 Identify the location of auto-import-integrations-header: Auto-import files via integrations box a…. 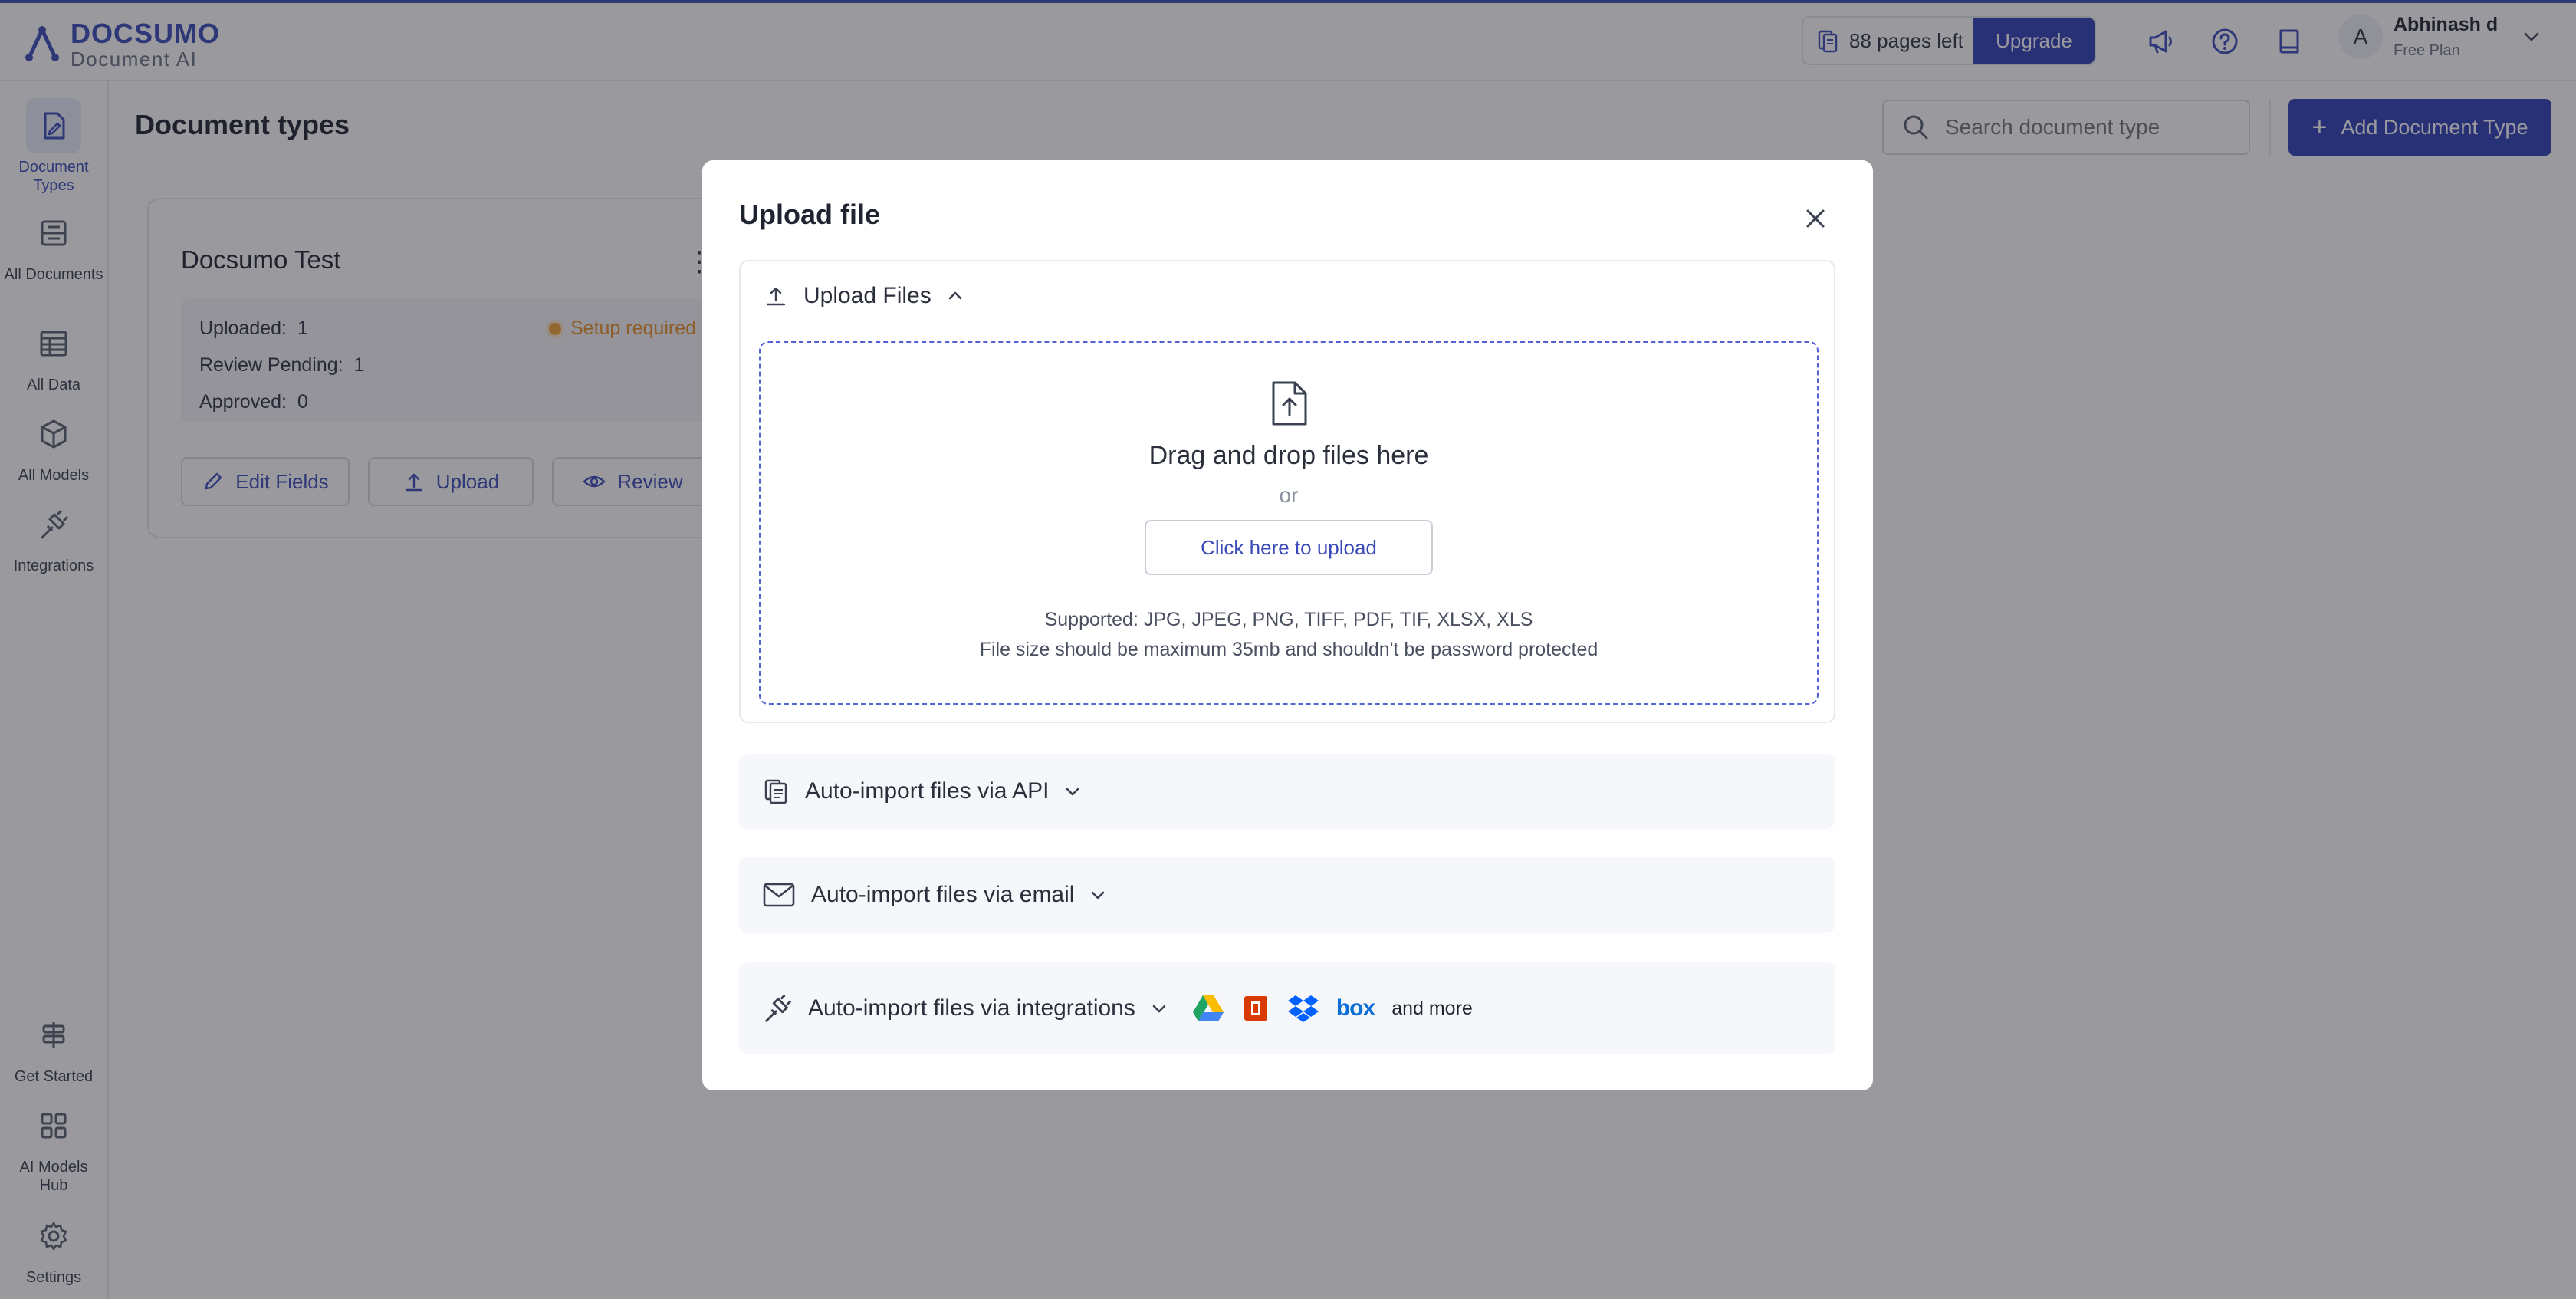
(1126, 1008).